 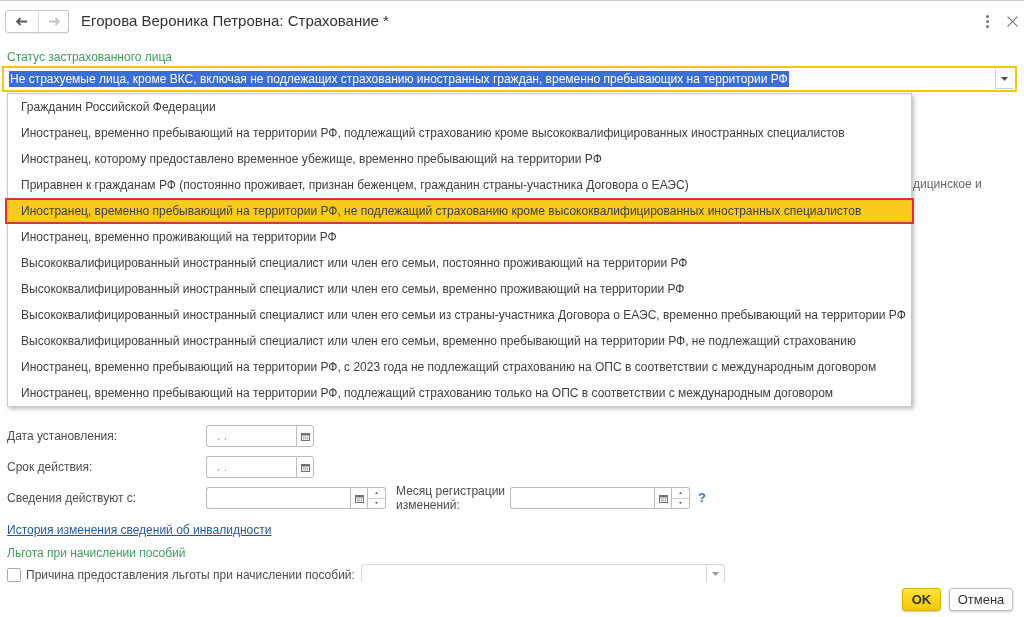 What do you see at coordinates (459, 367) in the screenshot?
I see `dropdown-option: Иностранец, временно пребывающий на территории РФ, с 2023 года не подлежащий страхованию на ОПС в соответствии с международным договором` at bounding box center [459, 367].